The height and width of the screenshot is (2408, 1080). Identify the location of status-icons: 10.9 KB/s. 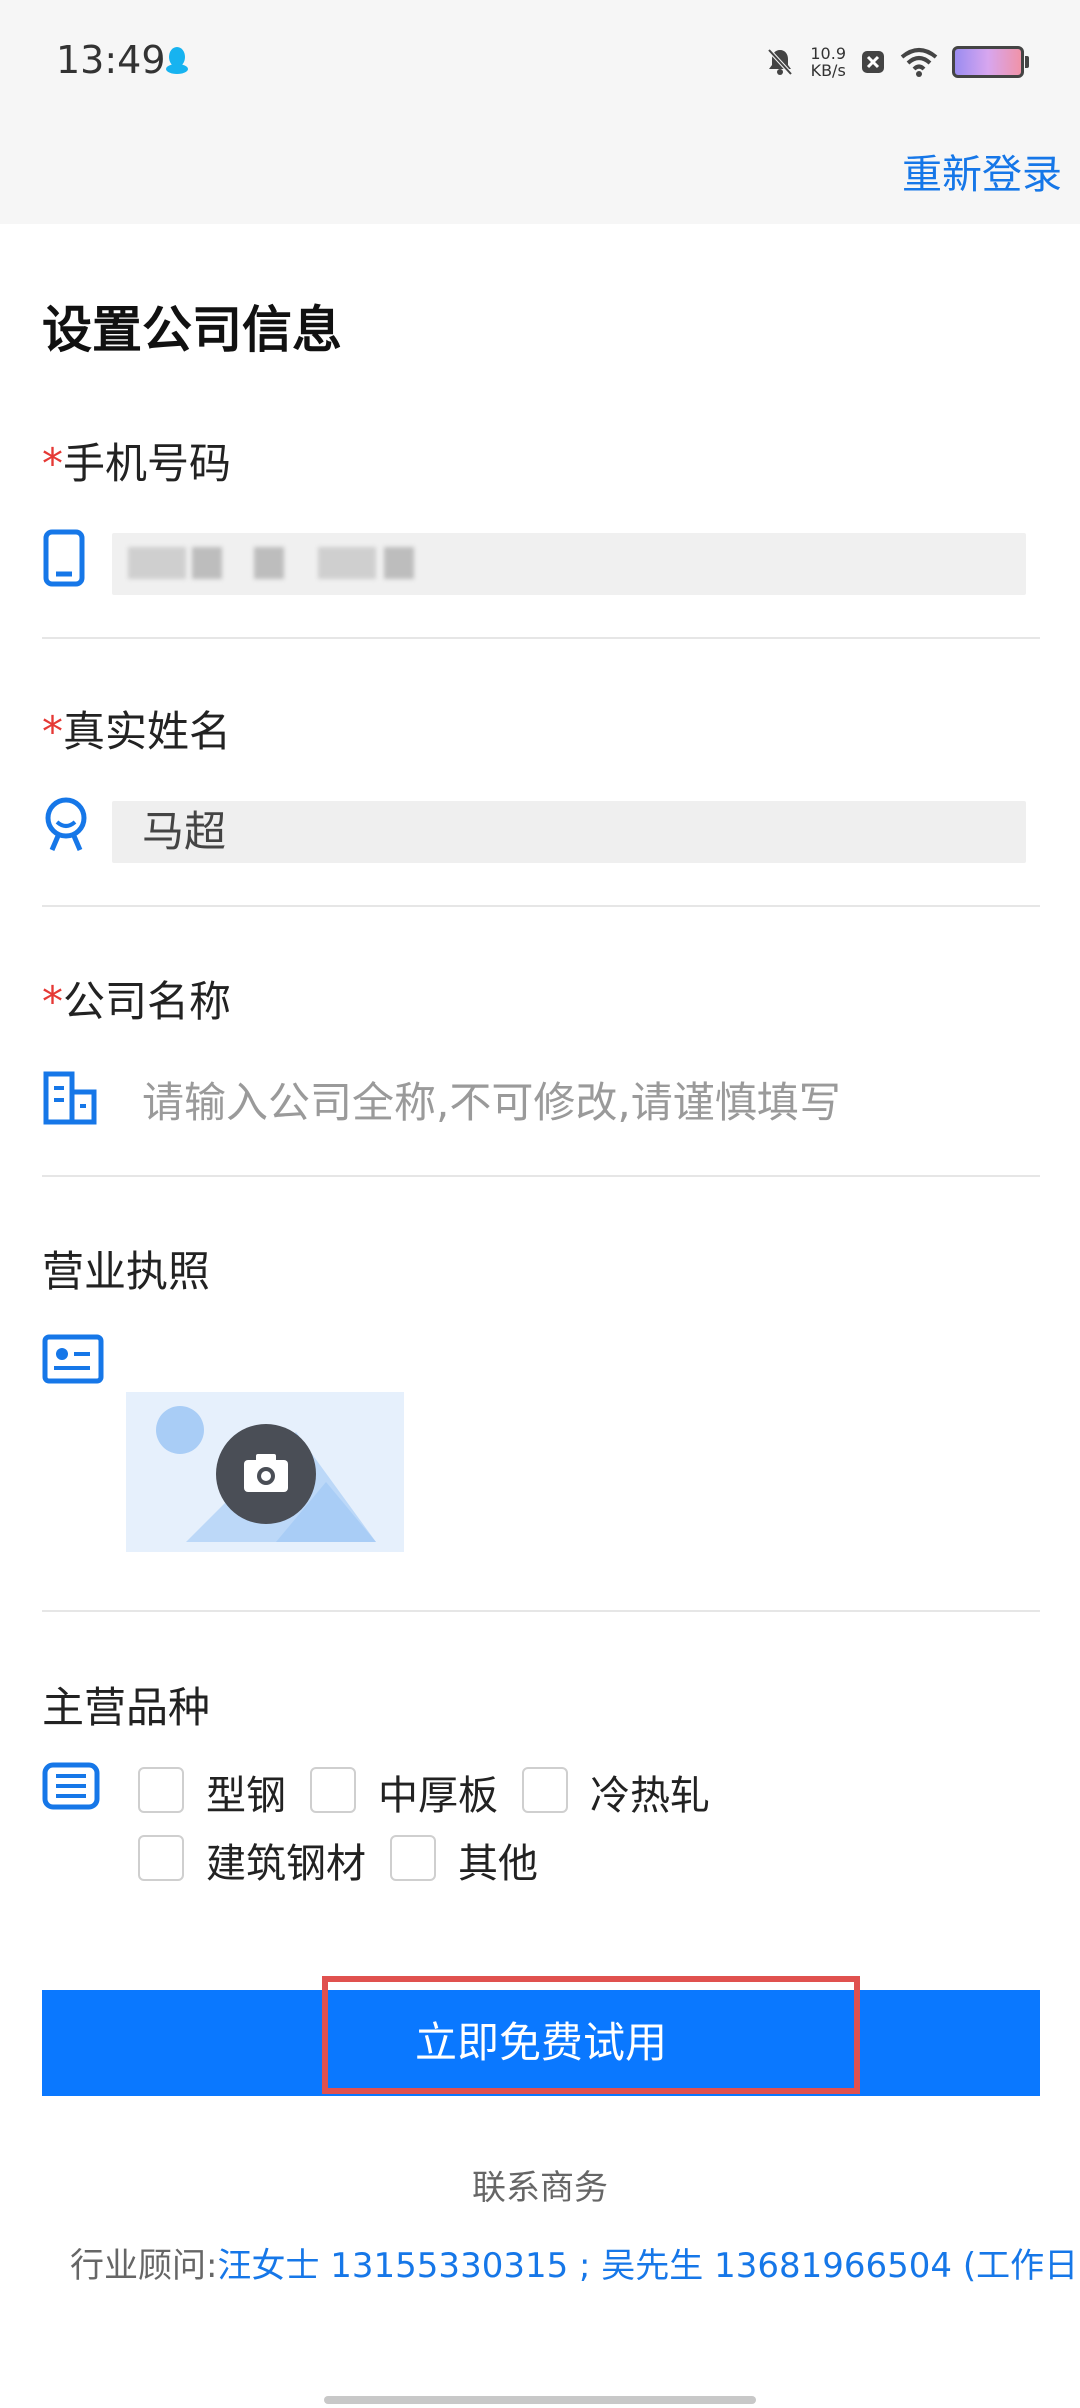
(896, 62).